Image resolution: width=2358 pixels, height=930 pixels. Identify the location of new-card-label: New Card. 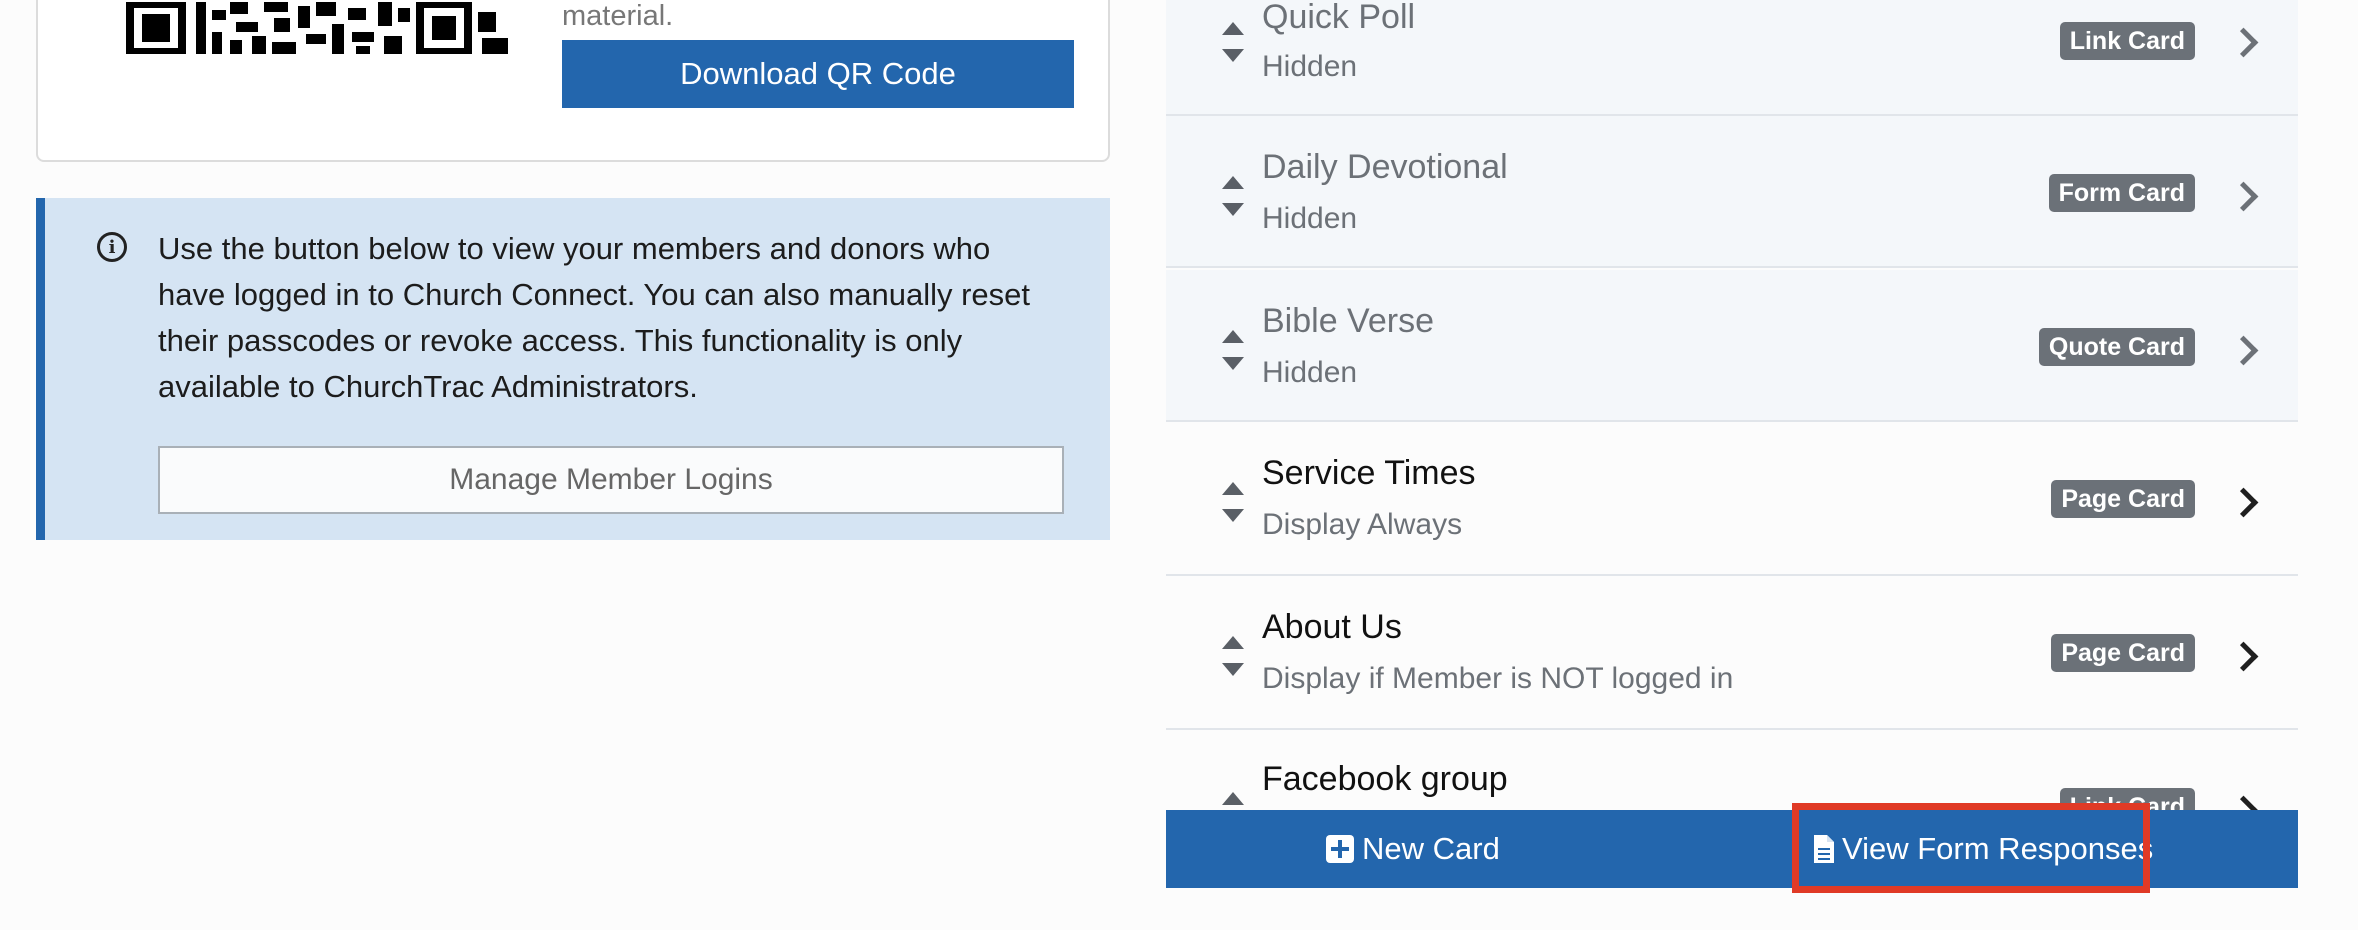
(1431, 848).